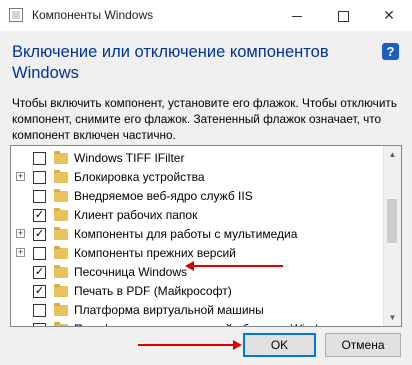 The height and width of the screenshot is (365, 412). I want to click on maximize-icon, so click(343, 16).